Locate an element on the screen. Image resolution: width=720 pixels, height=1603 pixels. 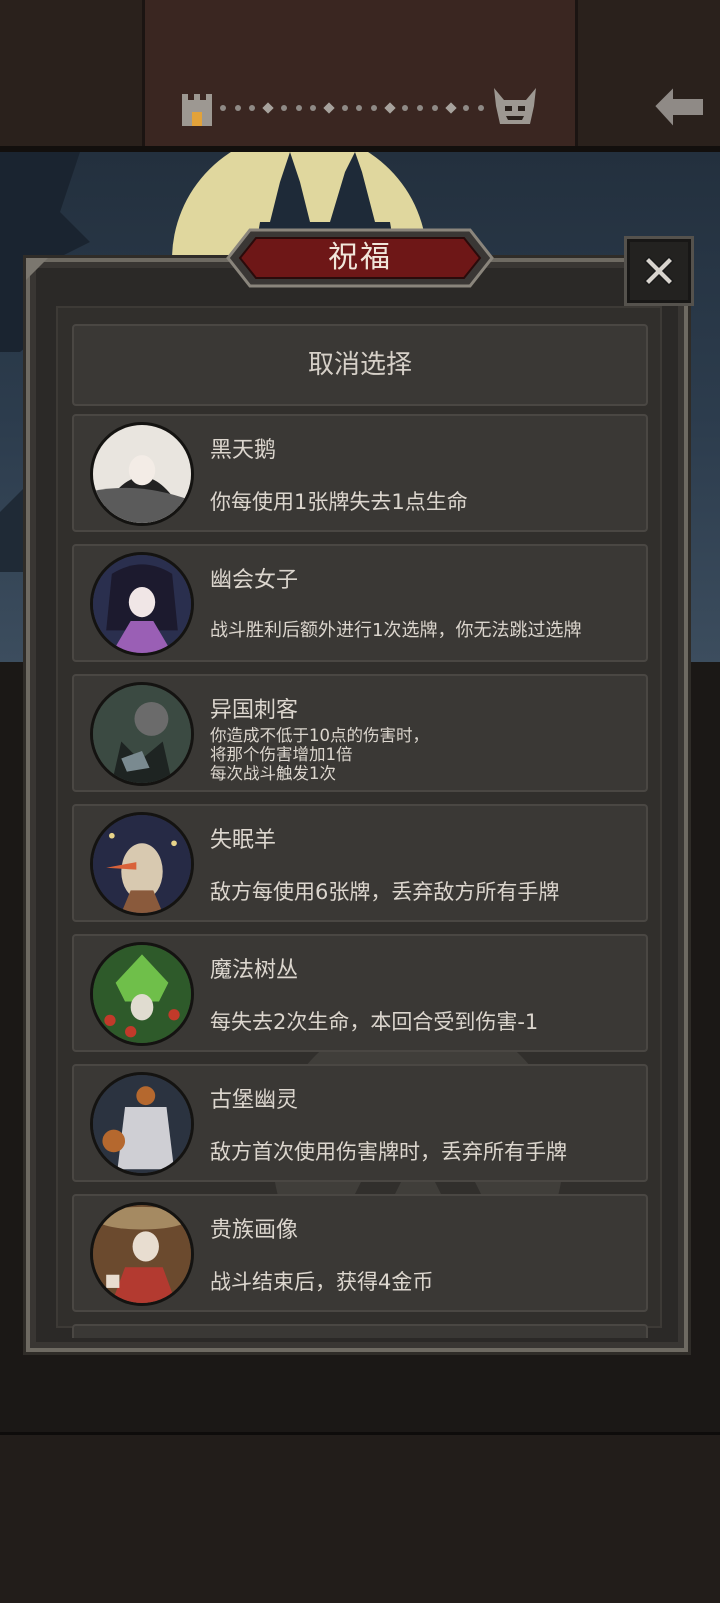
blessing-item: 古堡幽灵 敌方首次使用伤害牌时，丢弃所有手牌 is located at coordinates (360, 1123).